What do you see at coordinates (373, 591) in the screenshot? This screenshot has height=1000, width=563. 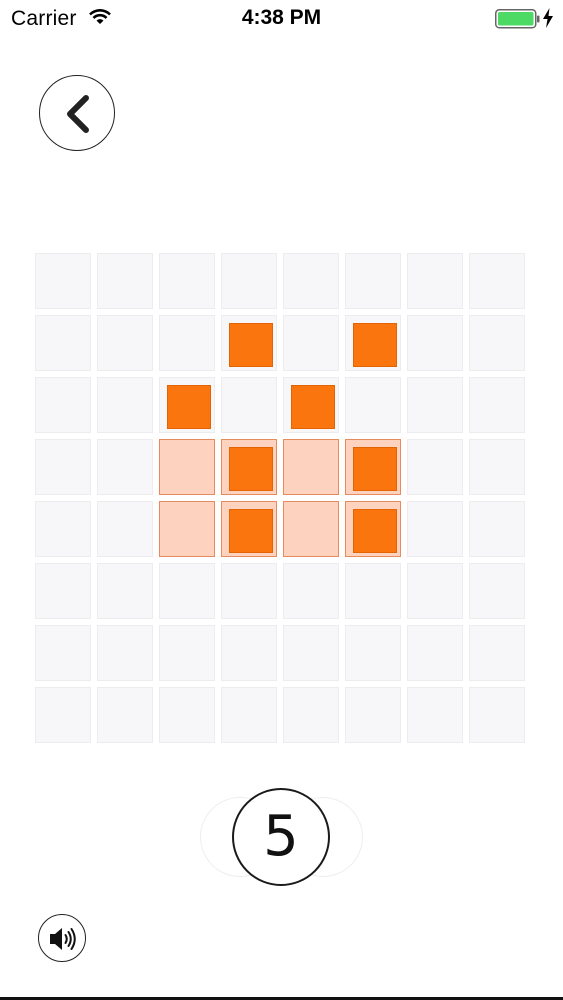 I see `board-cell-r5-c5` at bounding box center [373, 591].